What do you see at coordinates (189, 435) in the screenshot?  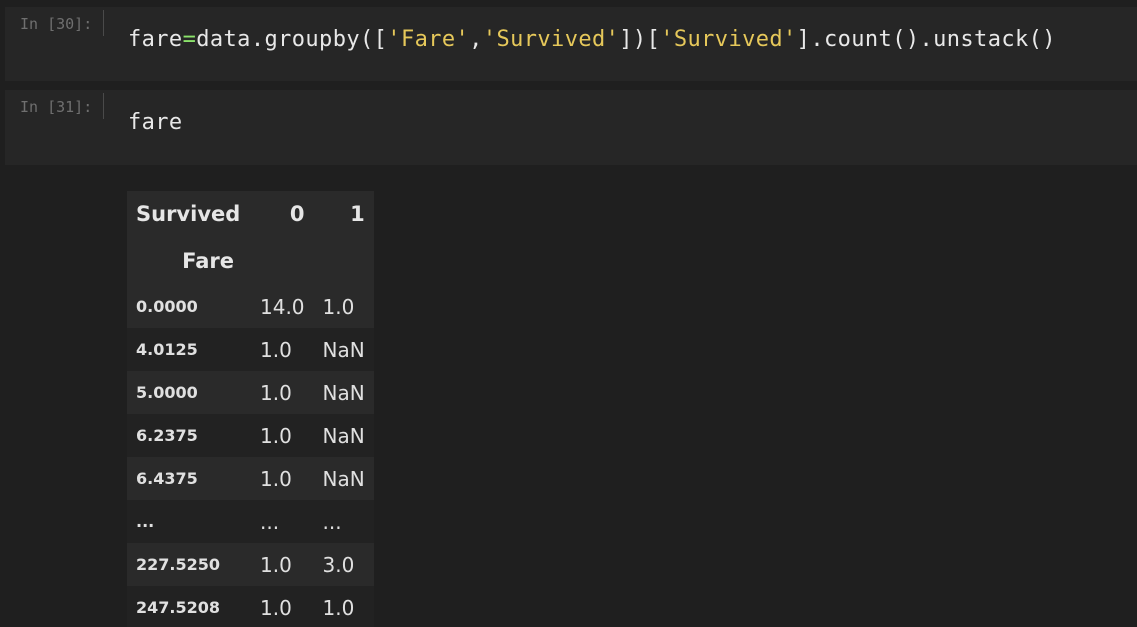 I see `row-index: 6.2375` at bounding box center [189, 435].